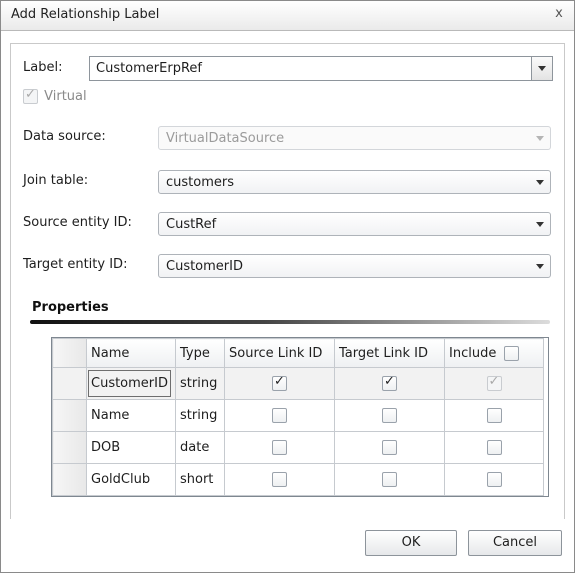 This screenshot has width=575, height=573. Describe the element at coordinates (287, 545) in the screenshot. I see `dialog-footer: OK Cancel` at that location.